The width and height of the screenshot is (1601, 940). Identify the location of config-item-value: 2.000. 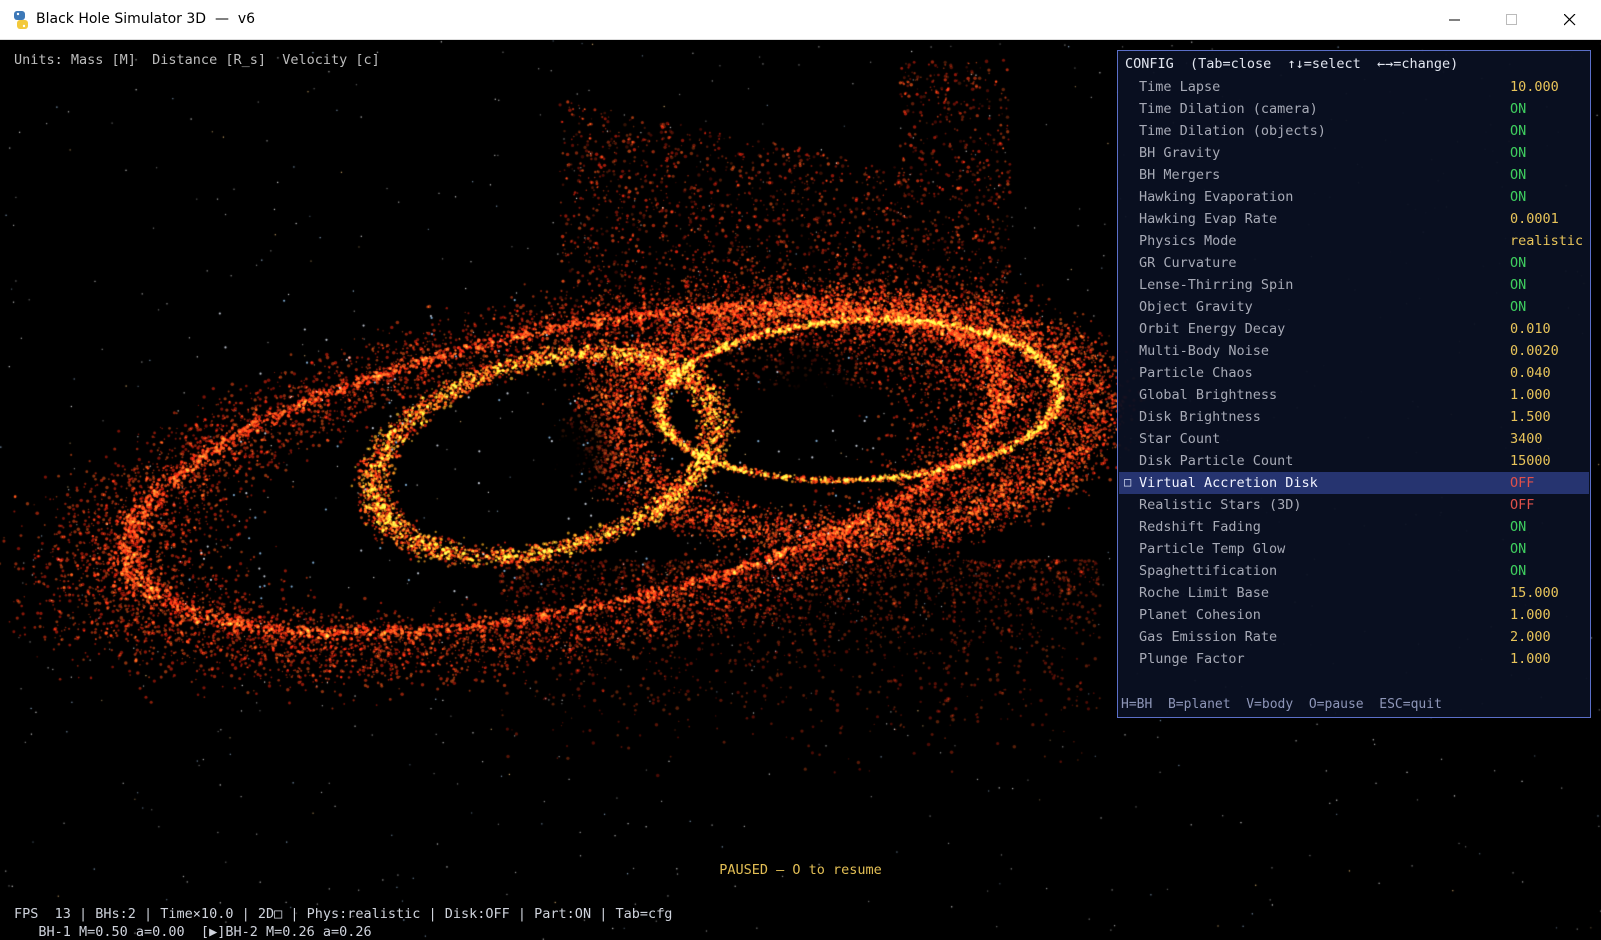
(1530, 637).